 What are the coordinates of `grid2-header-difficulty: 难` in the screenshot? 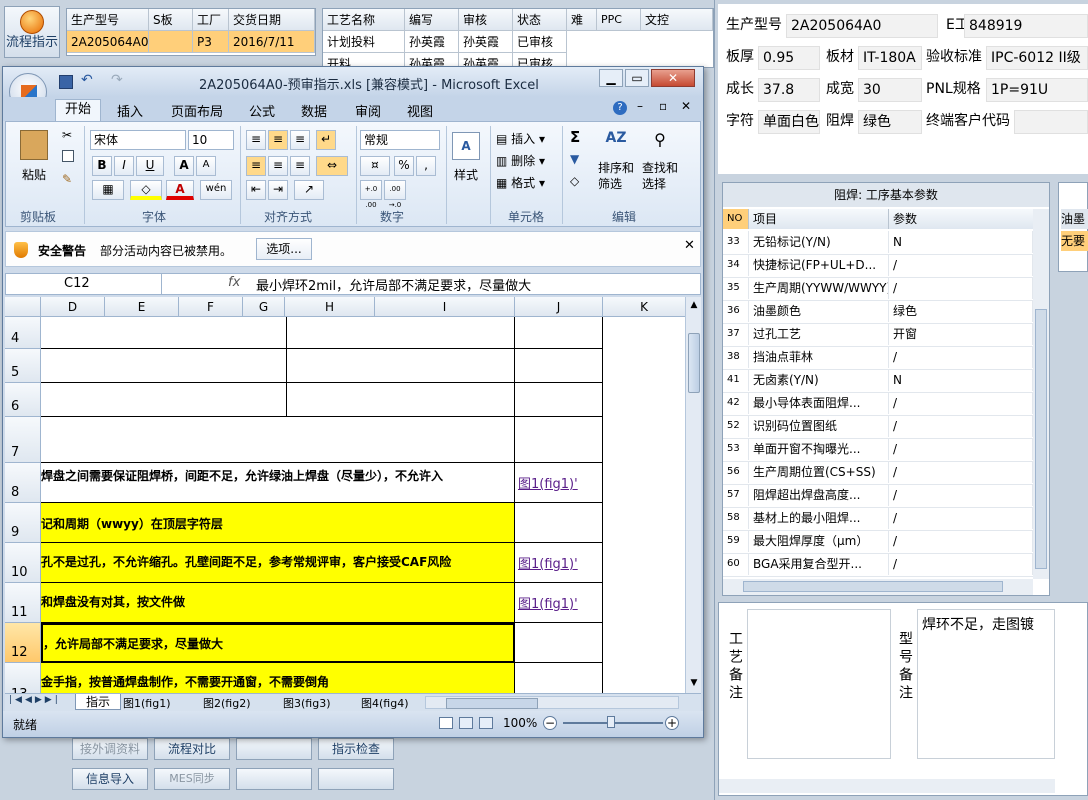 It's located at (582, 20).